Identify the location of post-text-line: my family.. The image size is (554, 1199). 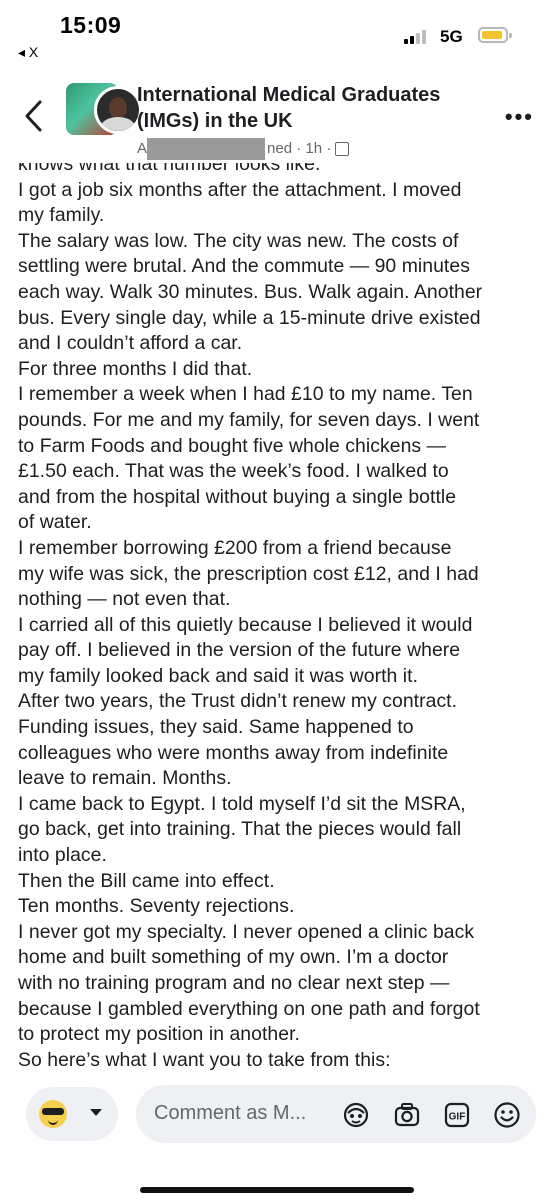
(61, 215).